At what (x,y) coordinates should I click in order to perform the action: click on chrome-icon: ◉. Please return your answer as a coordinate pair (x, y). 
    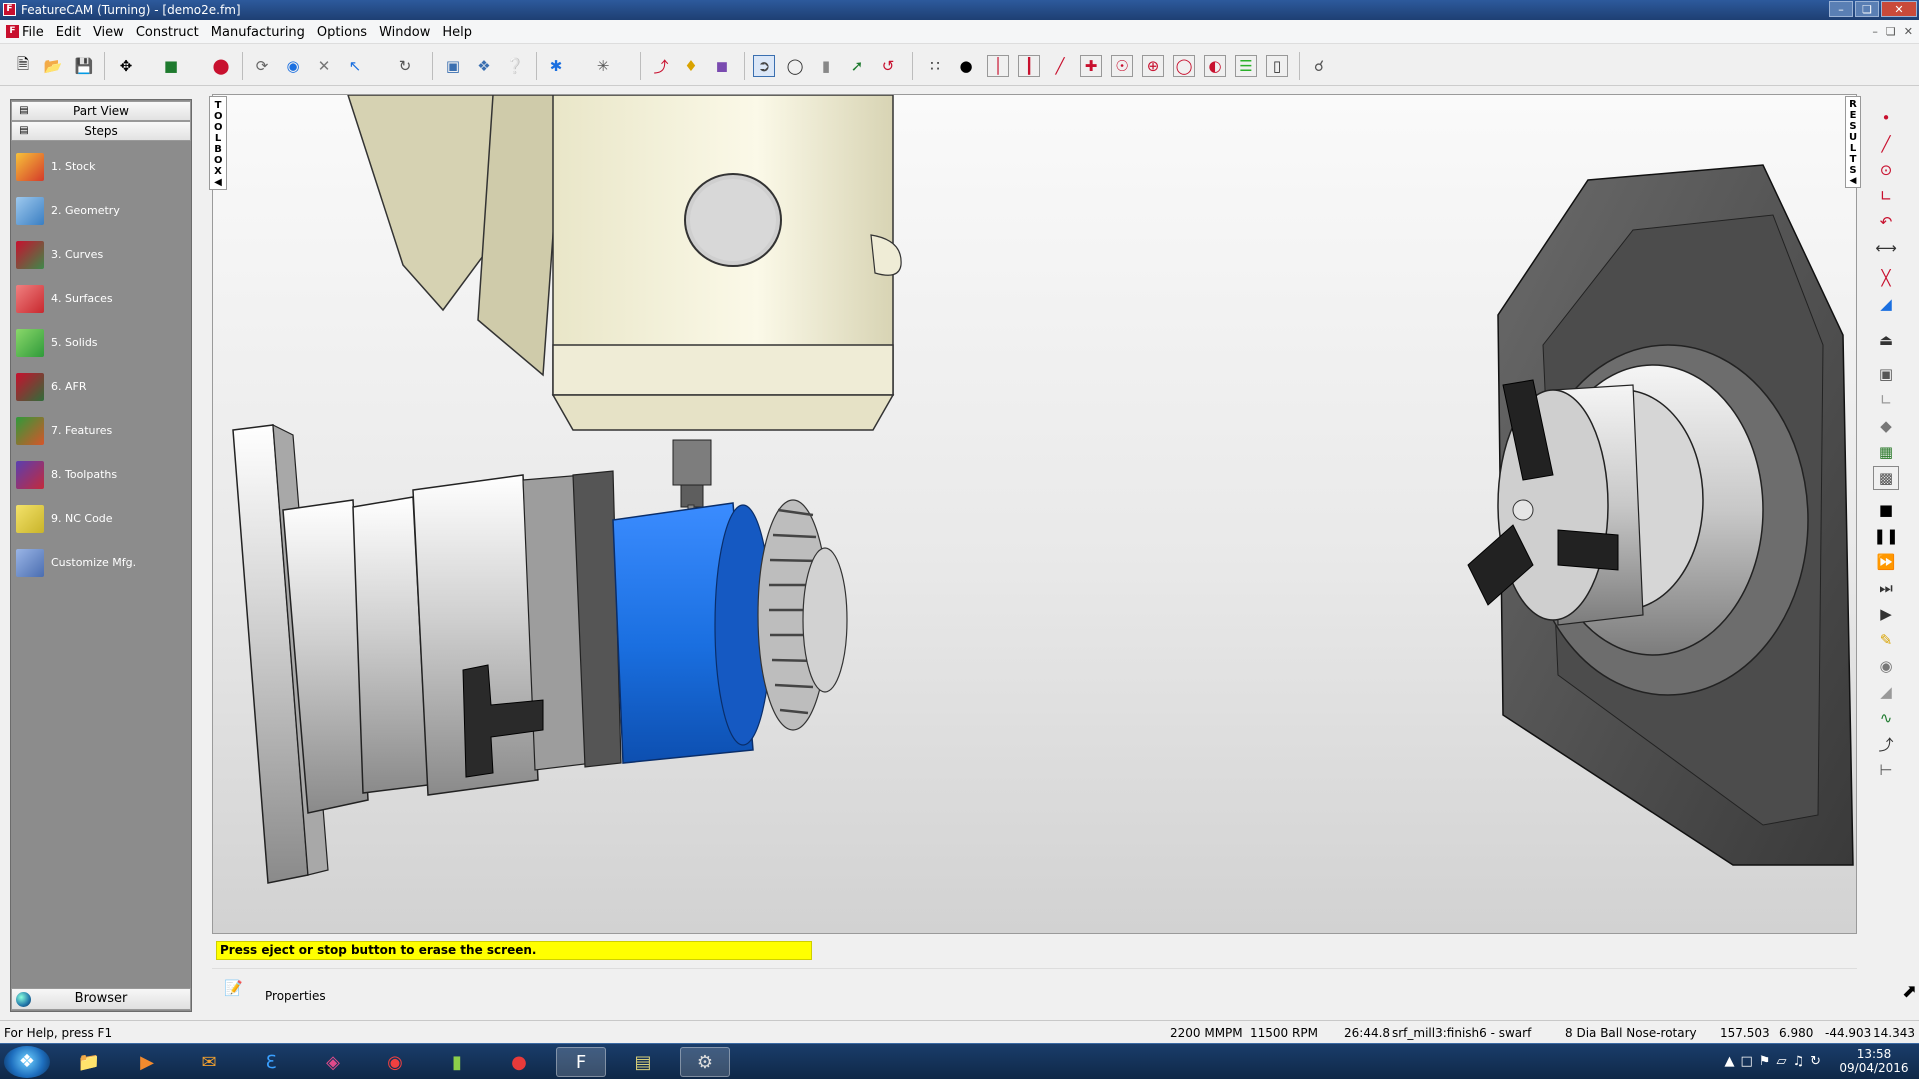
    Looking at the image, I should click on (395, 1062).